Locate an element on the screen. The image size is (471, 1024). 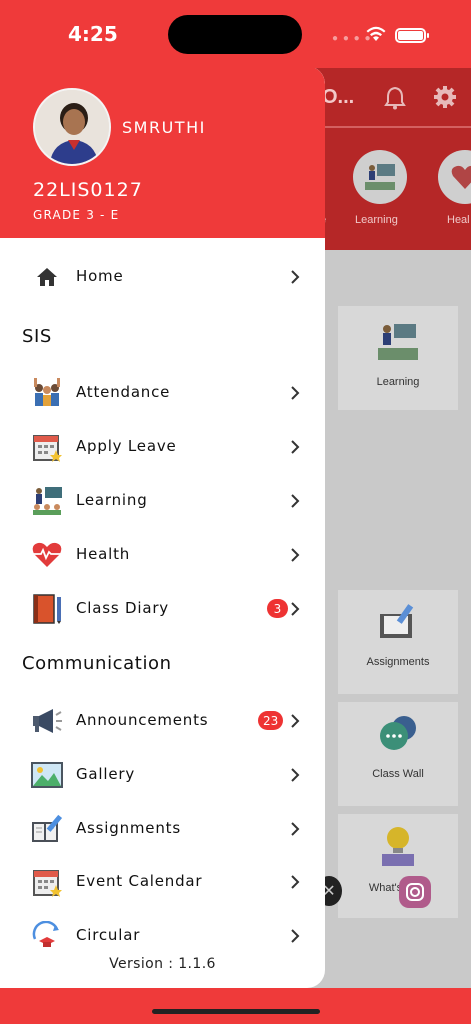
home-indicator is located at coordinates (236, 1011).